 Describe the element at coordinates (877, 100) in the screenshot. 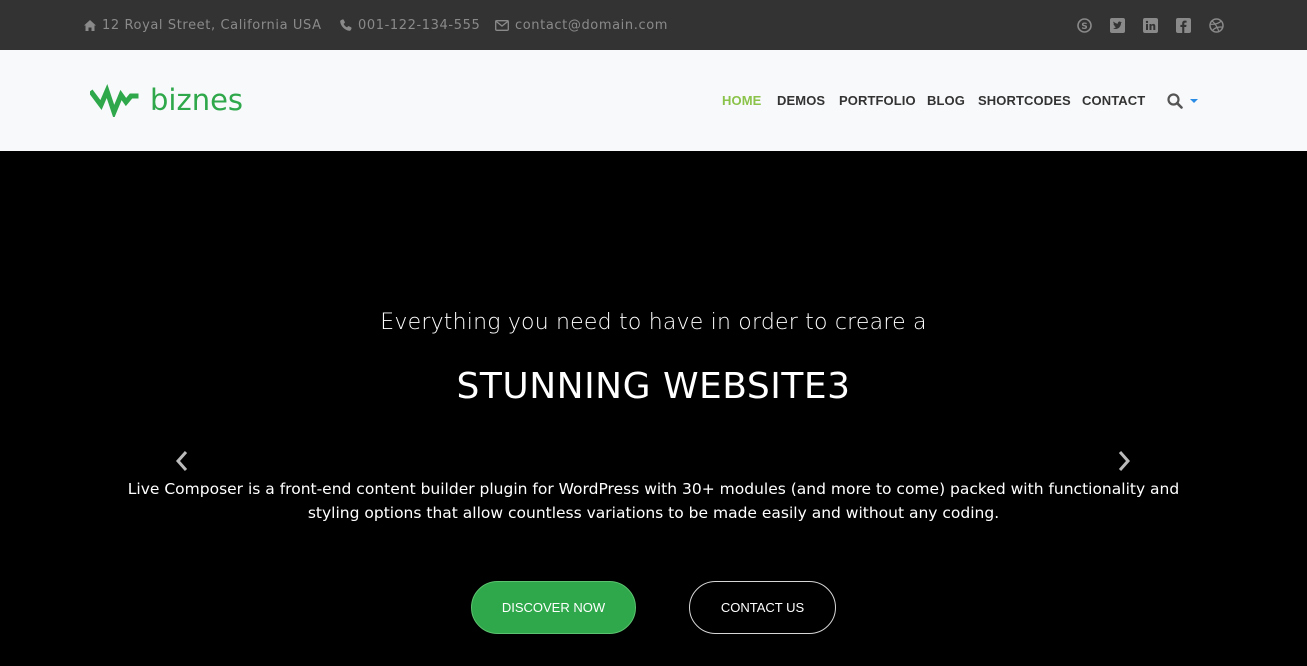

I see `nav-portfolio: PORTFOLIO` at that location.